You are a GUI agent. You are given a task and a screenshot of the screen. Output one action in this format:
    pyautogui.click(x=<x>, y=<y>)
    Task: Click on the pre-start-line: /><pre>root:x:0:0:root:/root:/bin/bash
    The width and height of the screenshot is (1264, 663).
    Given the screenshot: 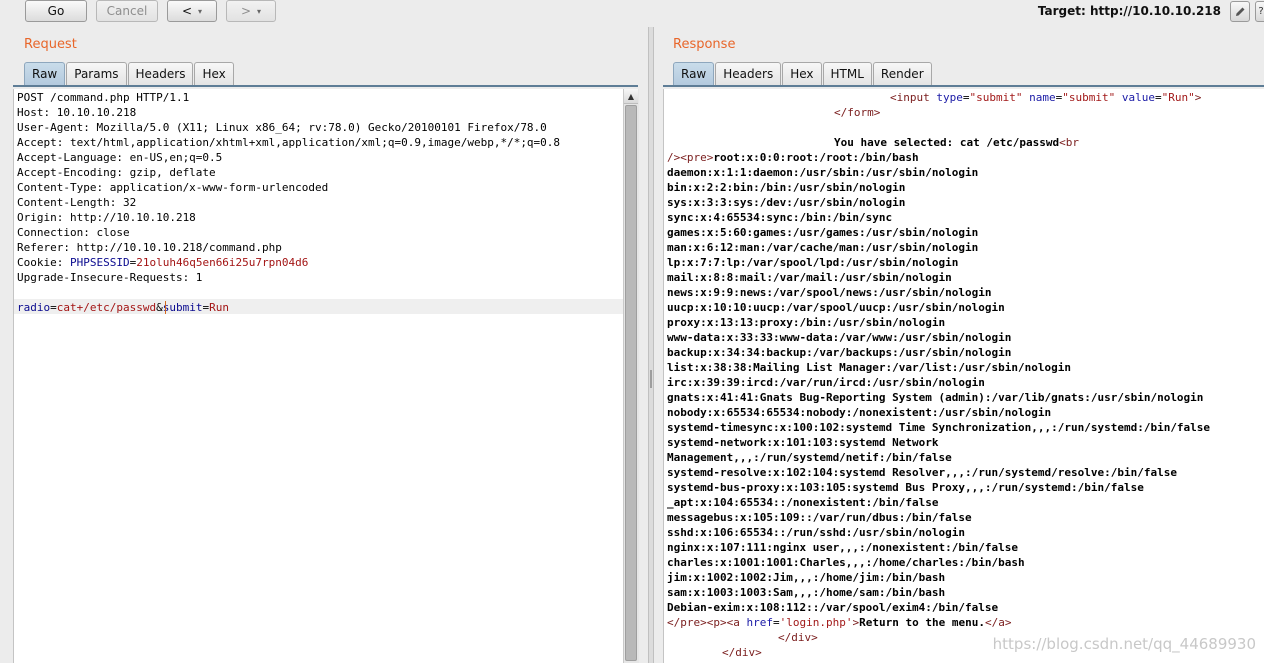 What is the action you would take?
    pyautogui.click(x=793, y=157)
    